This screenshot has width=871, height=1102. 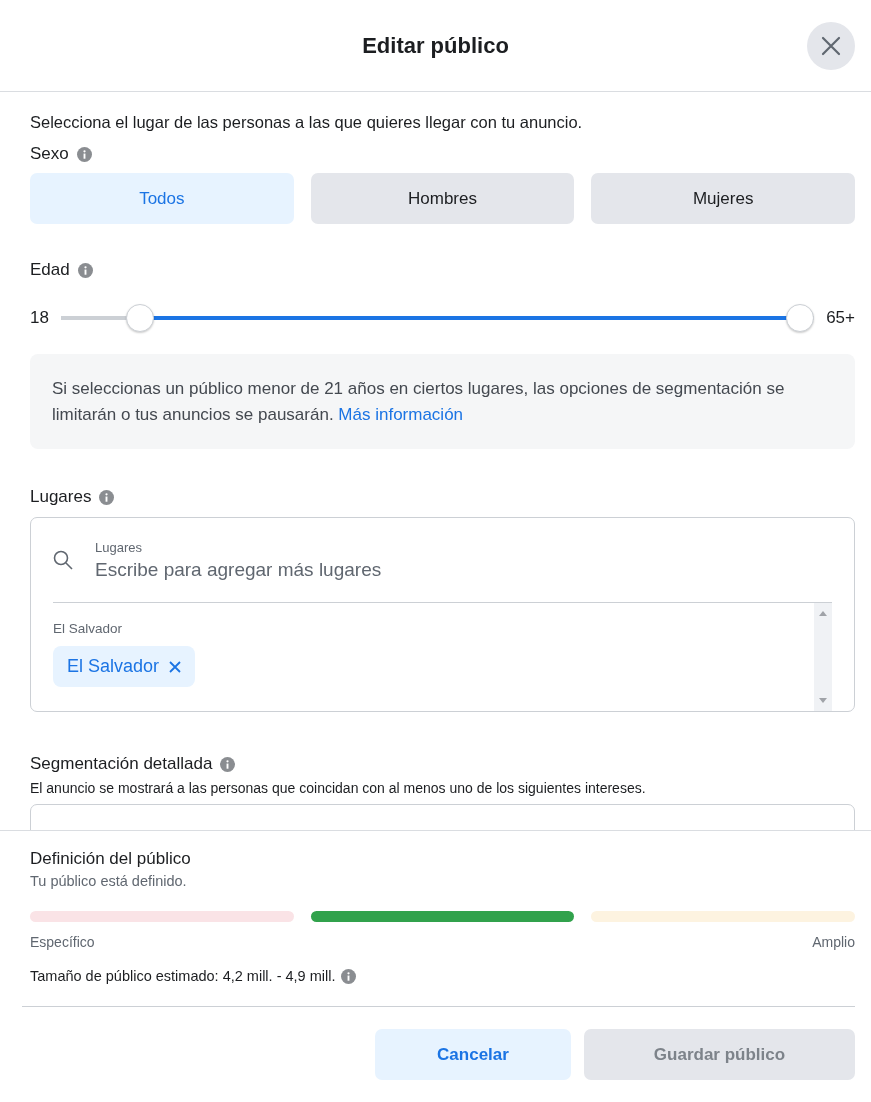 I want to click on section-label: Lugares, so click(x=61, y=497).